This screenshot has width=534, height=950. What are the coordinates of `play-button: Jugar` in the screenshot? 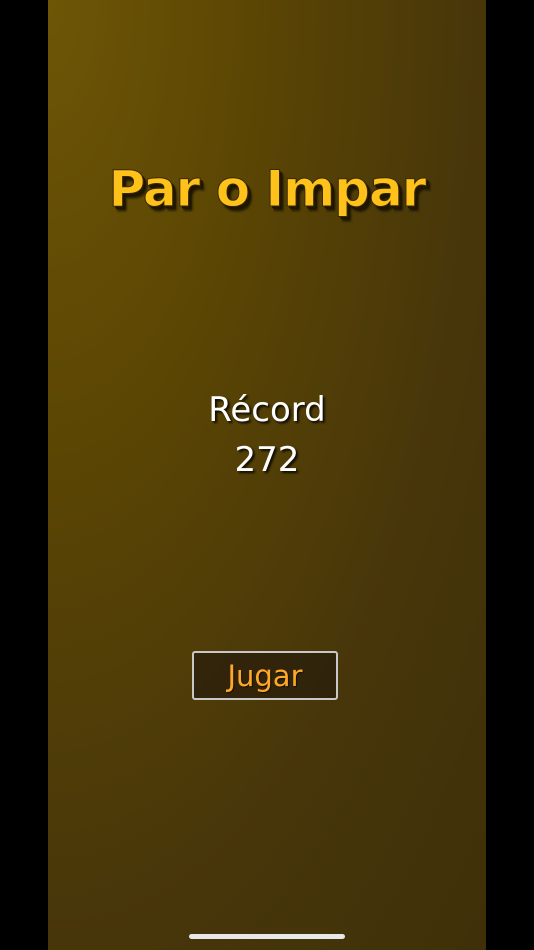 It's located at (265, 675).